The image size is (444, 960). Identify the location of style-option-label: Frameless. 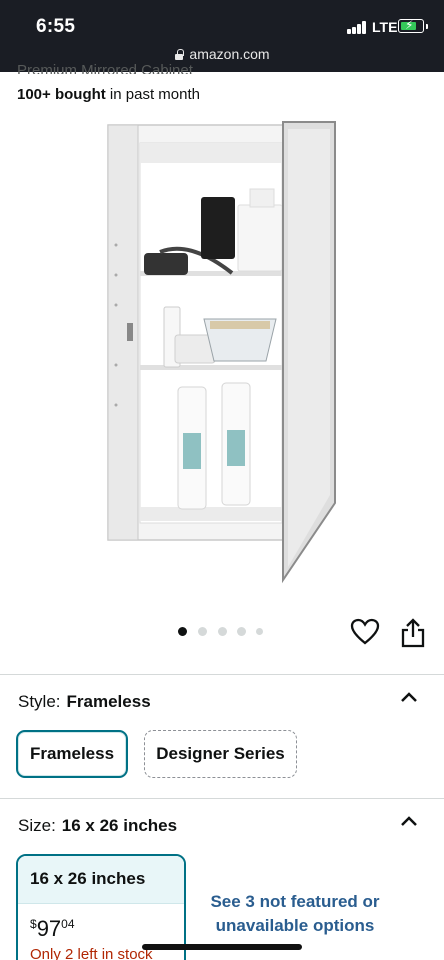
(72, 753).